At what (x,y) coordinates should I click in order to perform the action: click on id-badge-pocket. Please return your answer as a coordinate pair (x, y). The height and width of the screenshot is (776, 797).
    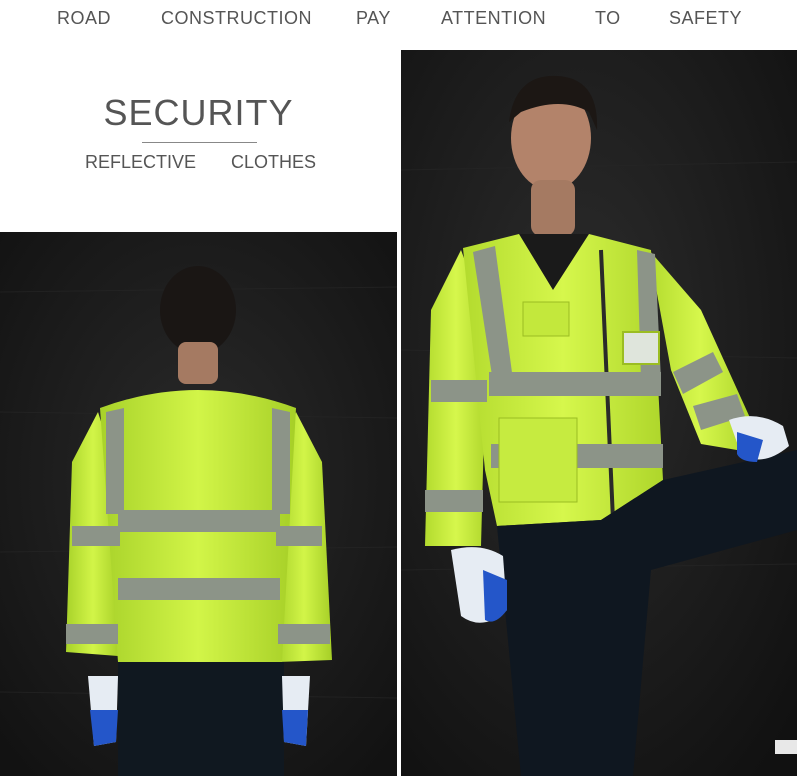
    Looking at the image, I should click on (641, 348).